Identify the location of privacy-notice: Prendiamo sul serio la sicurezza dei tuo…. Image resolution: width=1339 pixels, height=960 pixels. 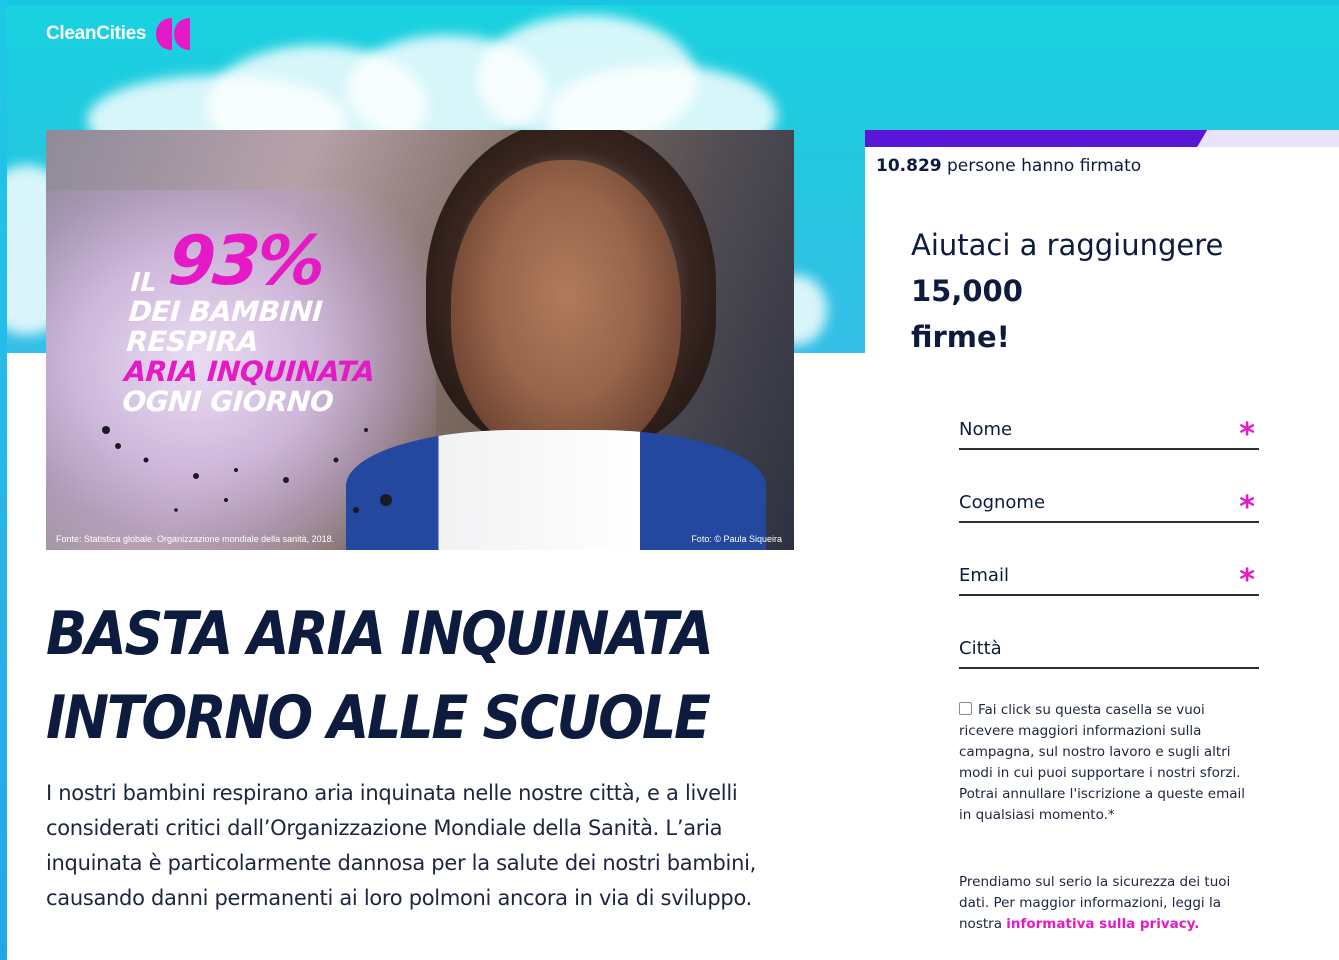
(1110, 903).